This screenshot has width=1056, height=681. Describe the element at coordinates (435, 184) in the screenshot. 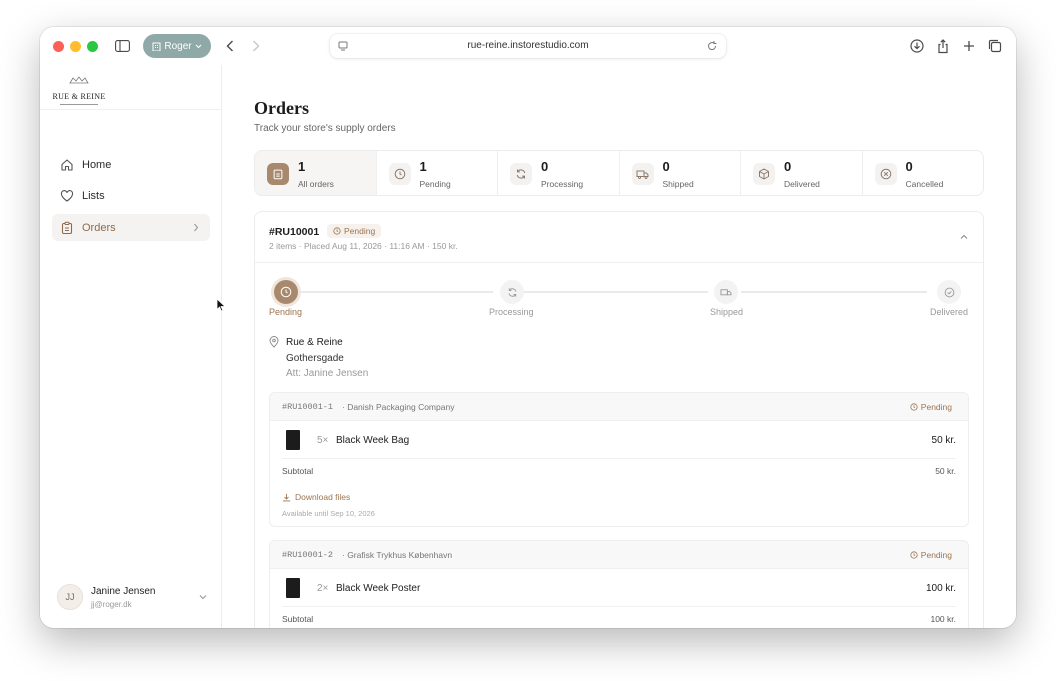

I see `stat-label: Pending` at that location.